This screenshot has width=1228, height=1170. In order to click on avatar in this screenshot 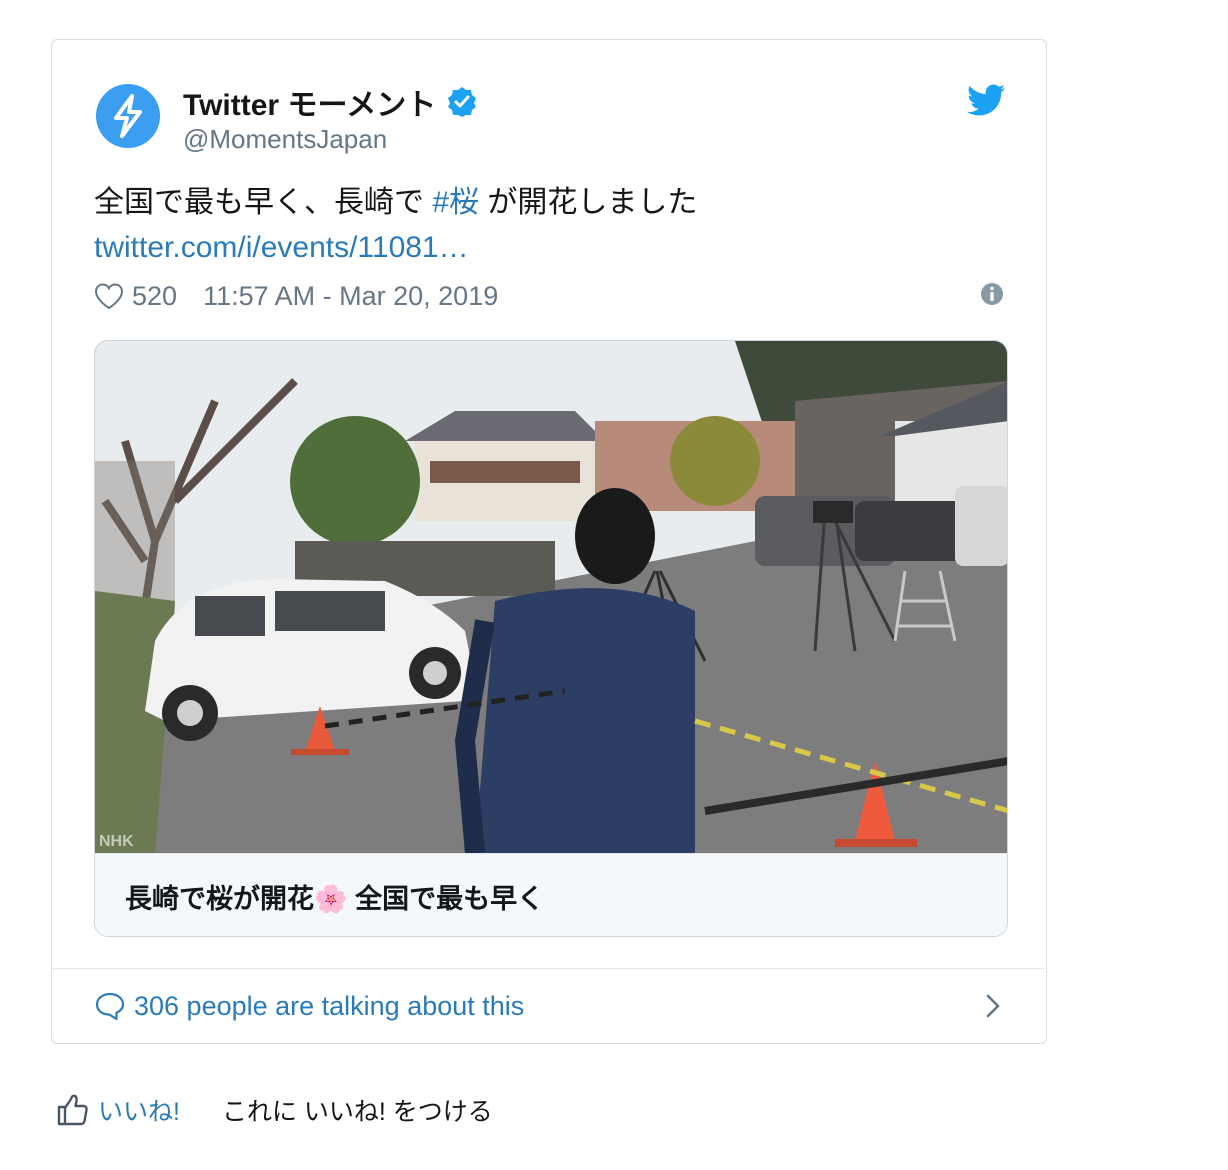, I will do `click(128, 116)`.